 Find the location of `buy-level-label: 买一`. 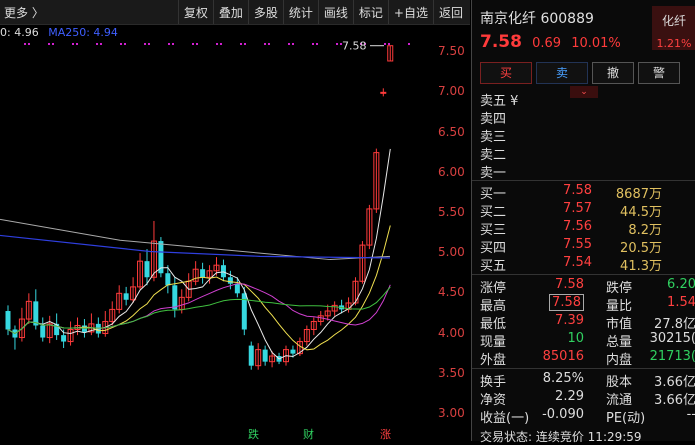

buy-level-label: 买一 is located at coordinates (493, 194).